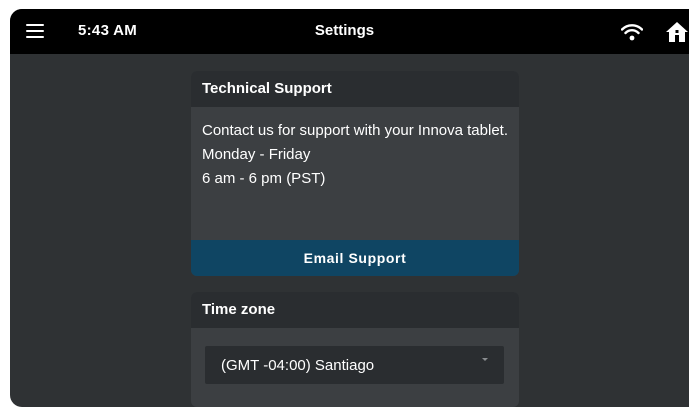  Describe the element at coordinates (298, 365) in the screenshot. I see `time-zone-selected-value: (GMT -04:00) Santiago` at that location.